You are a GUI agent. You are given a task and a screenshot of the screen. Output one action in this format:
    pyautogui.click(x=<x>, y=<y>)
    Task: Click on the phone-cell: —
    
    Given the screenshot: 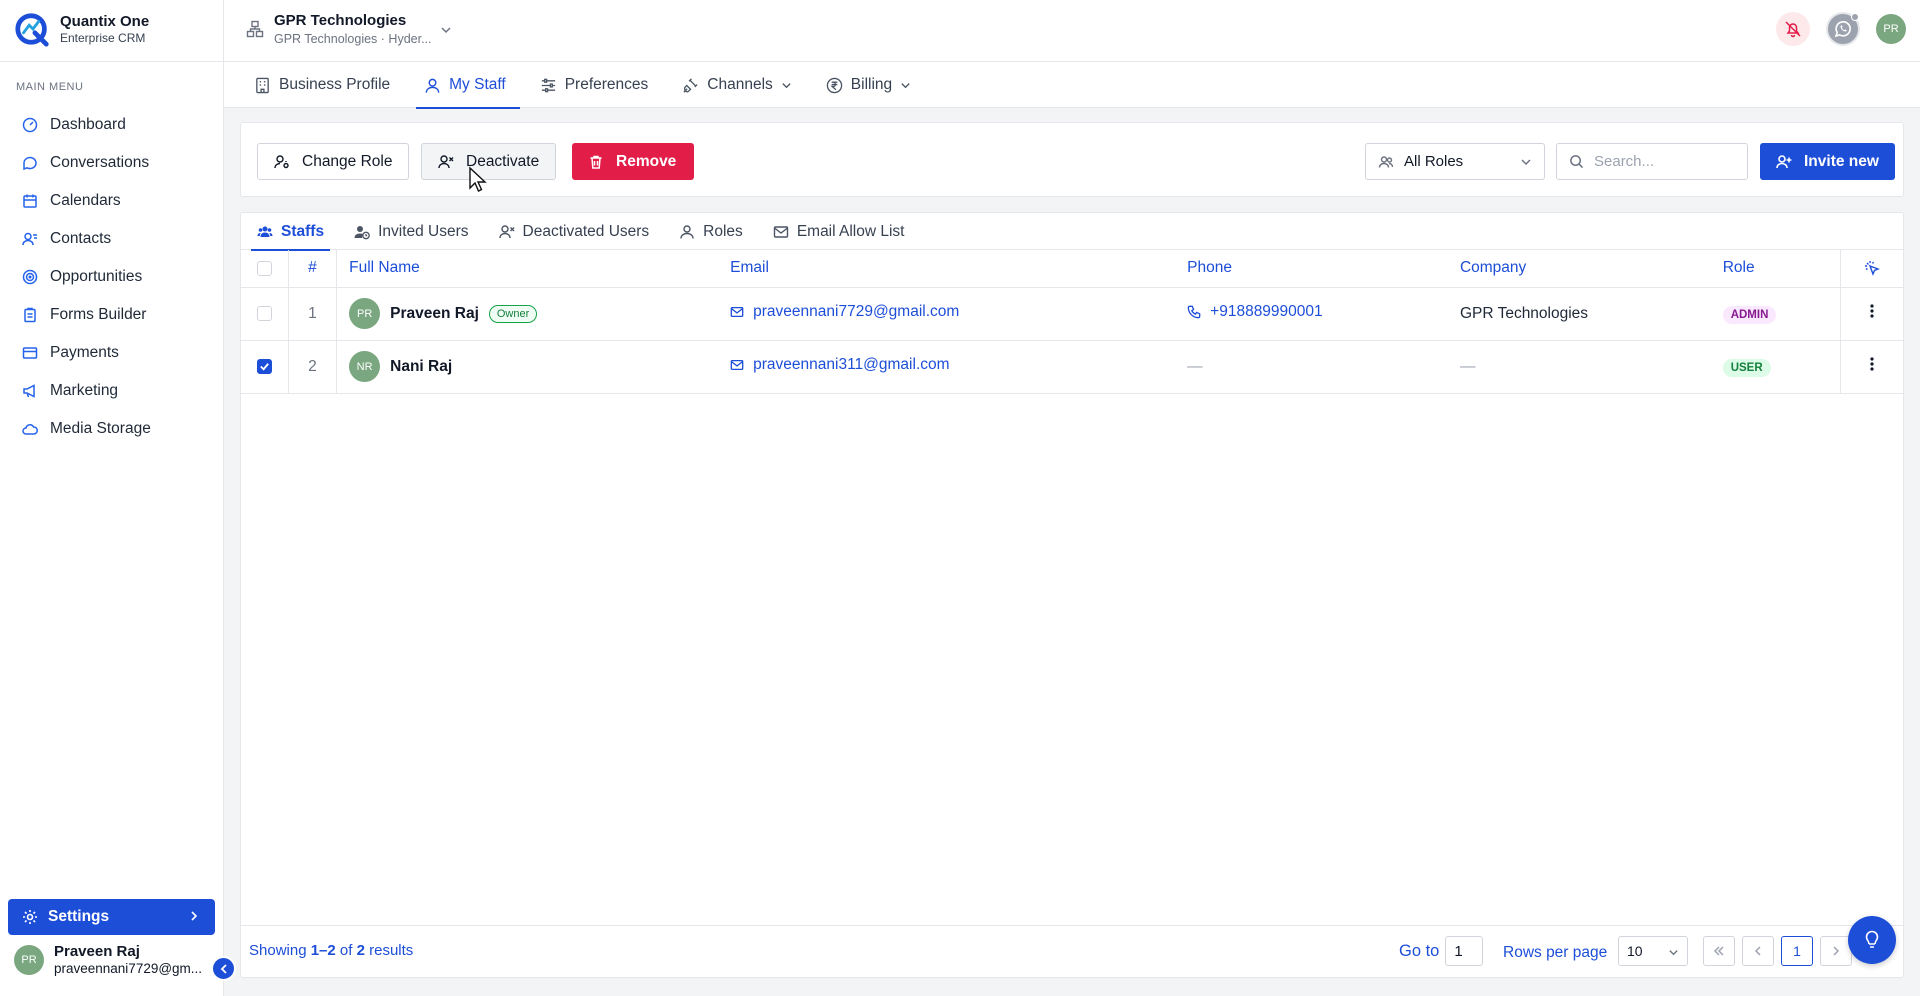 What is the action you would take?
    pyautogui.click(x=1311, y=367)
    